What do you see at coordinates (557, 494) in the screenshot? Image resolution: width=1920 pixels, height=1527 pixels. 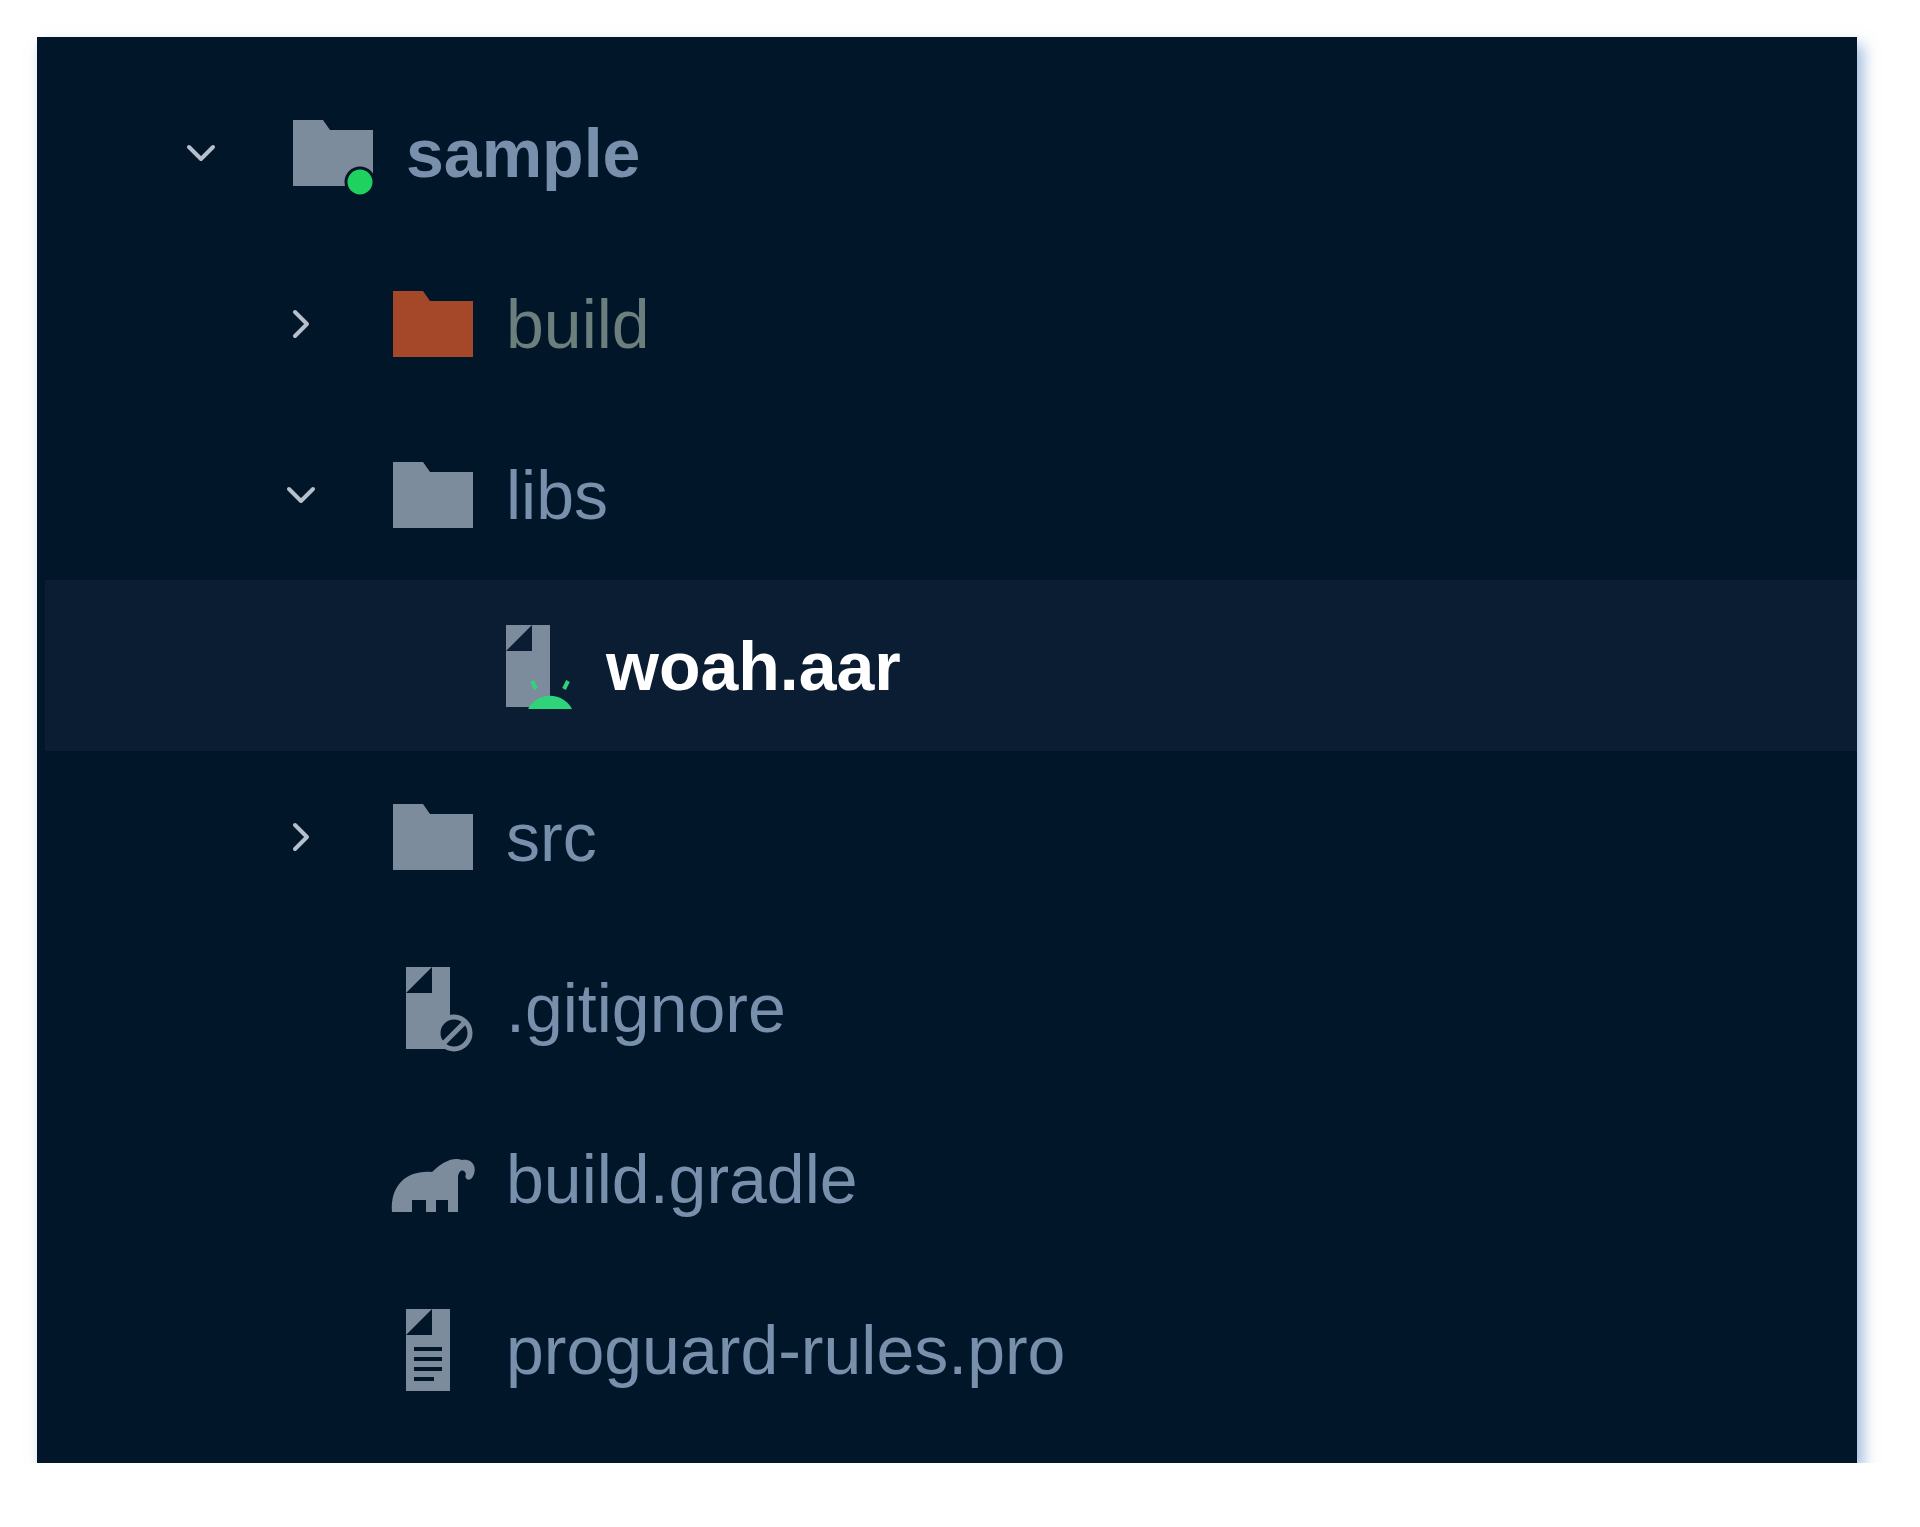 I see `item-label: libs` at bounding box center [557, 494].